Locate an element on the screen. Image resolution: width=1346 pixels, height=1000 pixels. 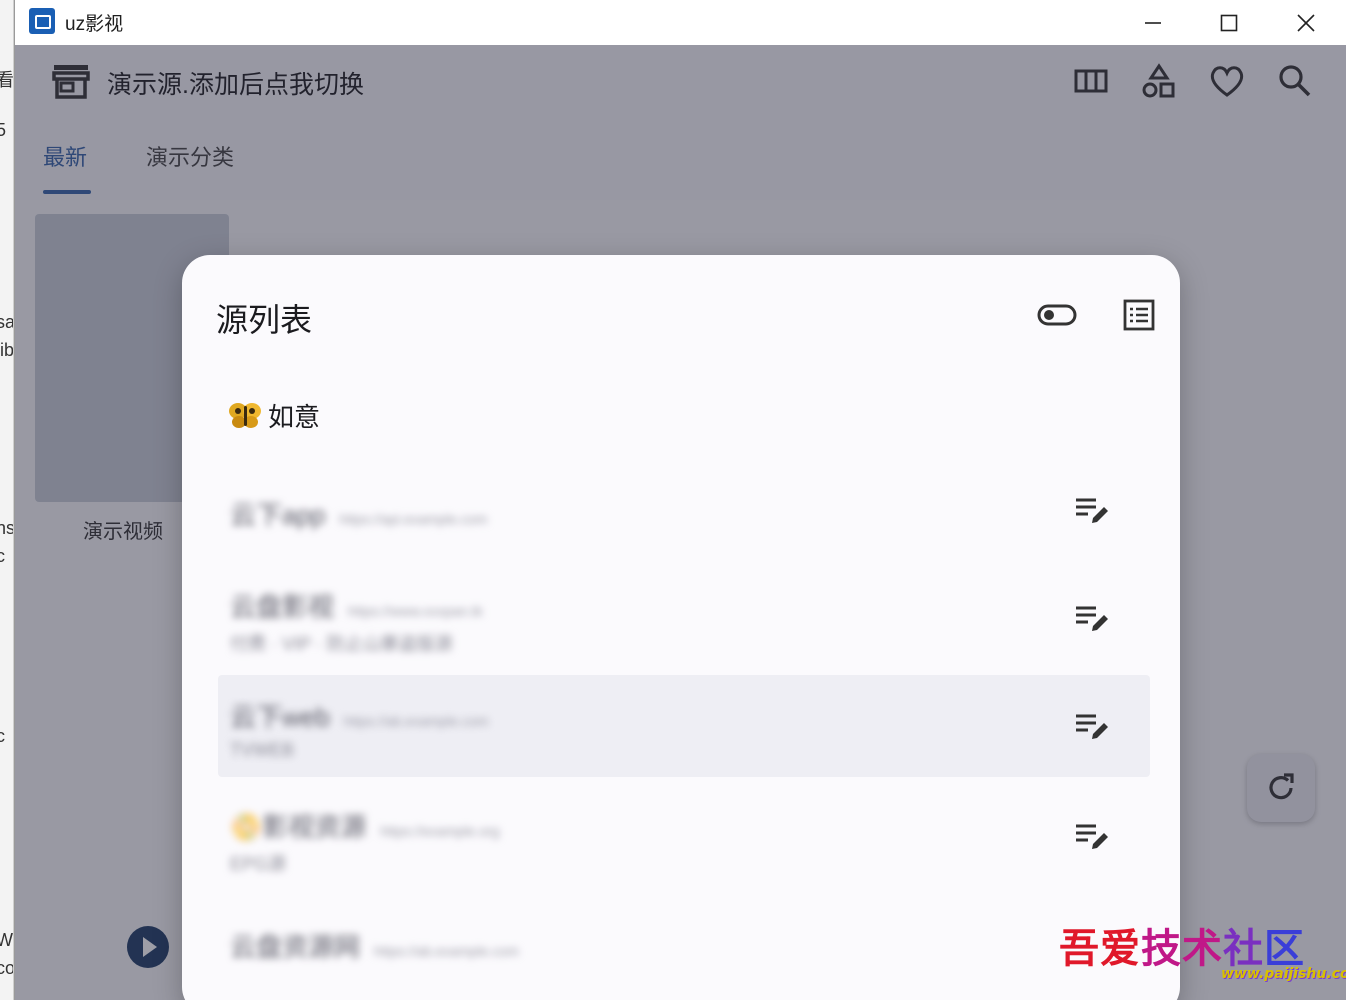
source-row-highlighted: 云下web https://ab.example.com TVWEB is located at coordinates (684, 726).